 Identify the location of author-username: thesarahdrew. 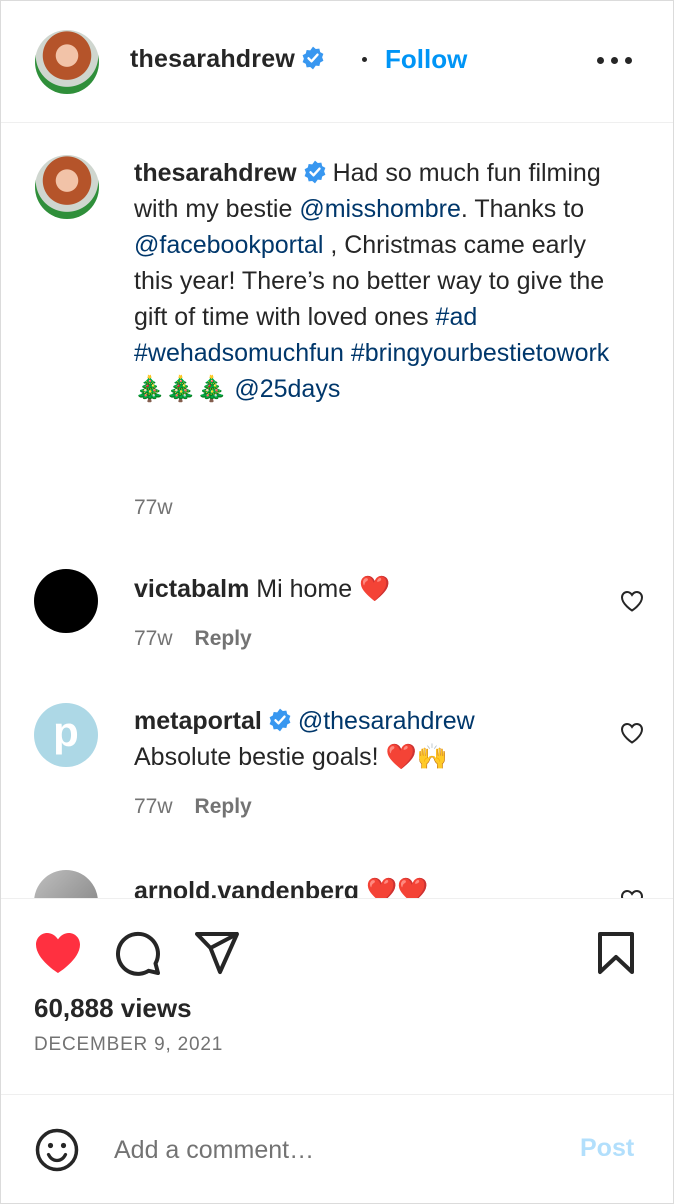
(212, 59).